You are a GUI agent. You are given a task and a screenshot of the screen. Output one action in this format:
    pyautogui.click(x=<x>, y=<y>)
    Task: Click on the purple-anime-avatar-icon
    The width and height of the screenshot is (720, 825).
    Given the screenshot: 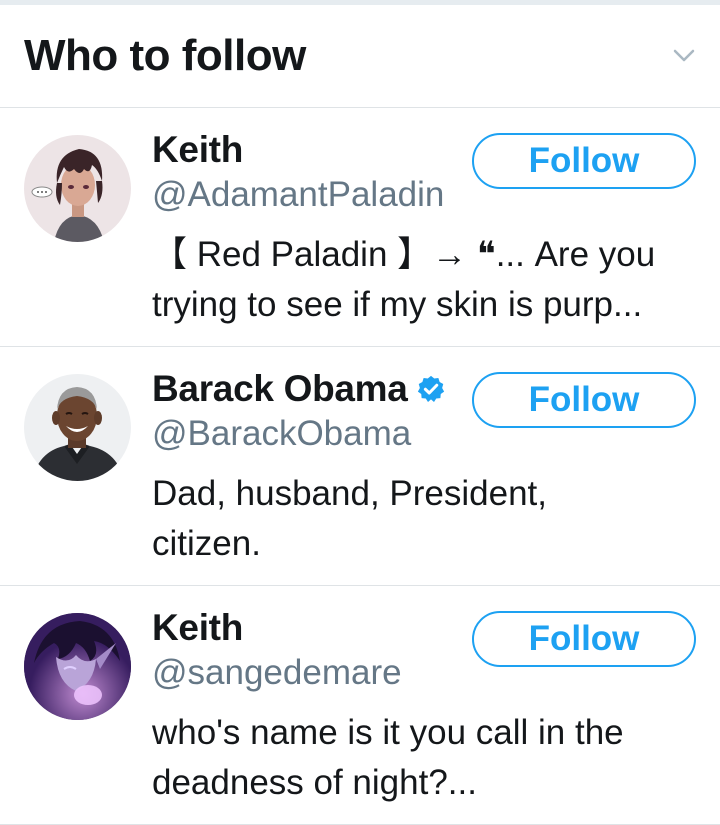 What is the action you would take?
    pyautogui.click(x=77, y=666)
    